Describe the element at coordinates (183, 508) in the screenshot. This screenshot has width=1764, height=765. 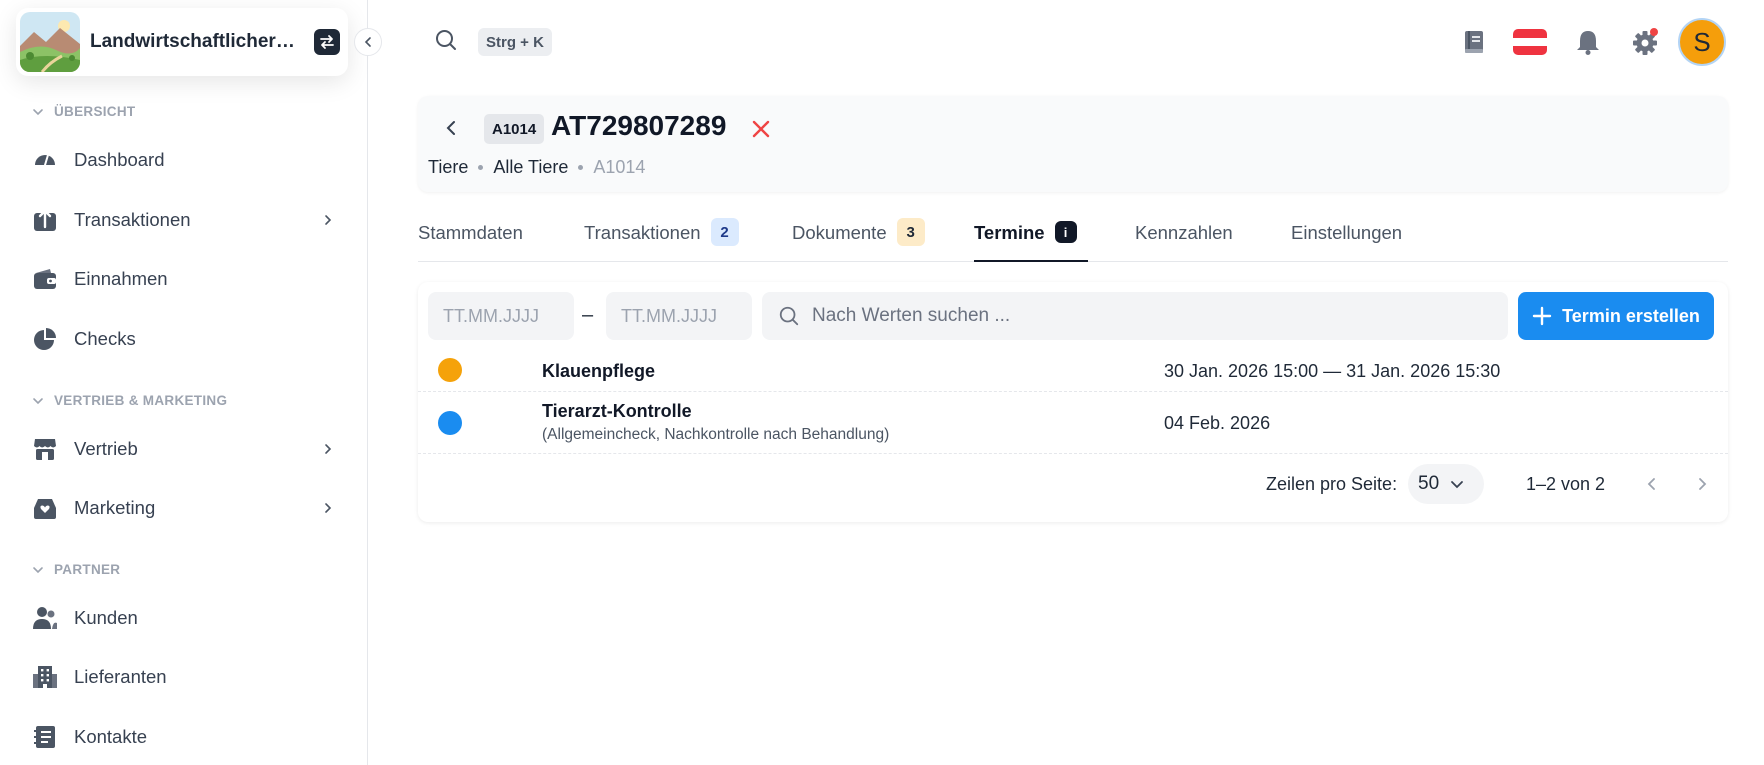
I see `sidebar-item-marketing: Marketing` at that location.